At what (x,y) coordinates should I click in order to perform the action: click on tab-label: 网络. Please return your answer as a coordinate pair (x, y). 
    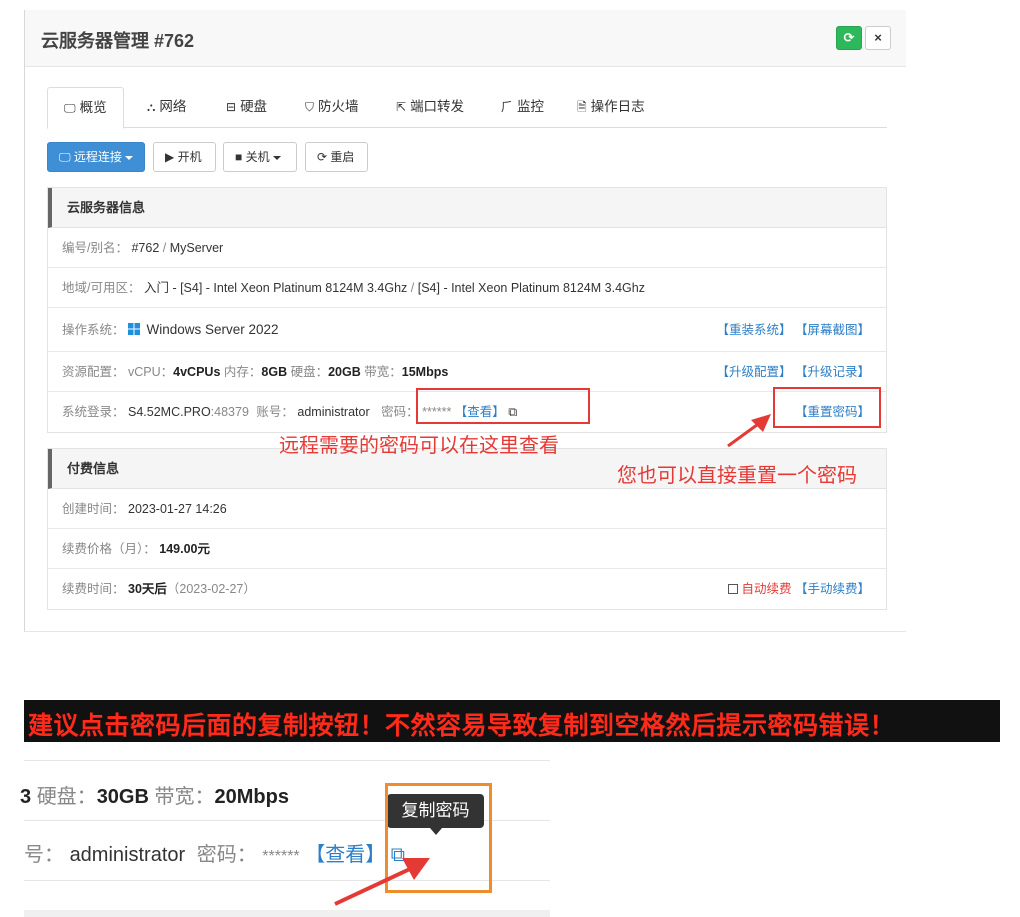
    Looking at the image, I should click on (173, 106).